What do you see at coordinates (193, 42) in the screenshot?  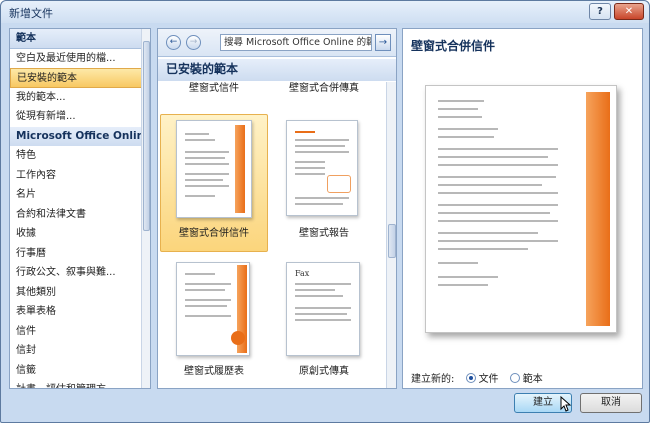 I see `forward-button: →` at bounding box center [193, 42].